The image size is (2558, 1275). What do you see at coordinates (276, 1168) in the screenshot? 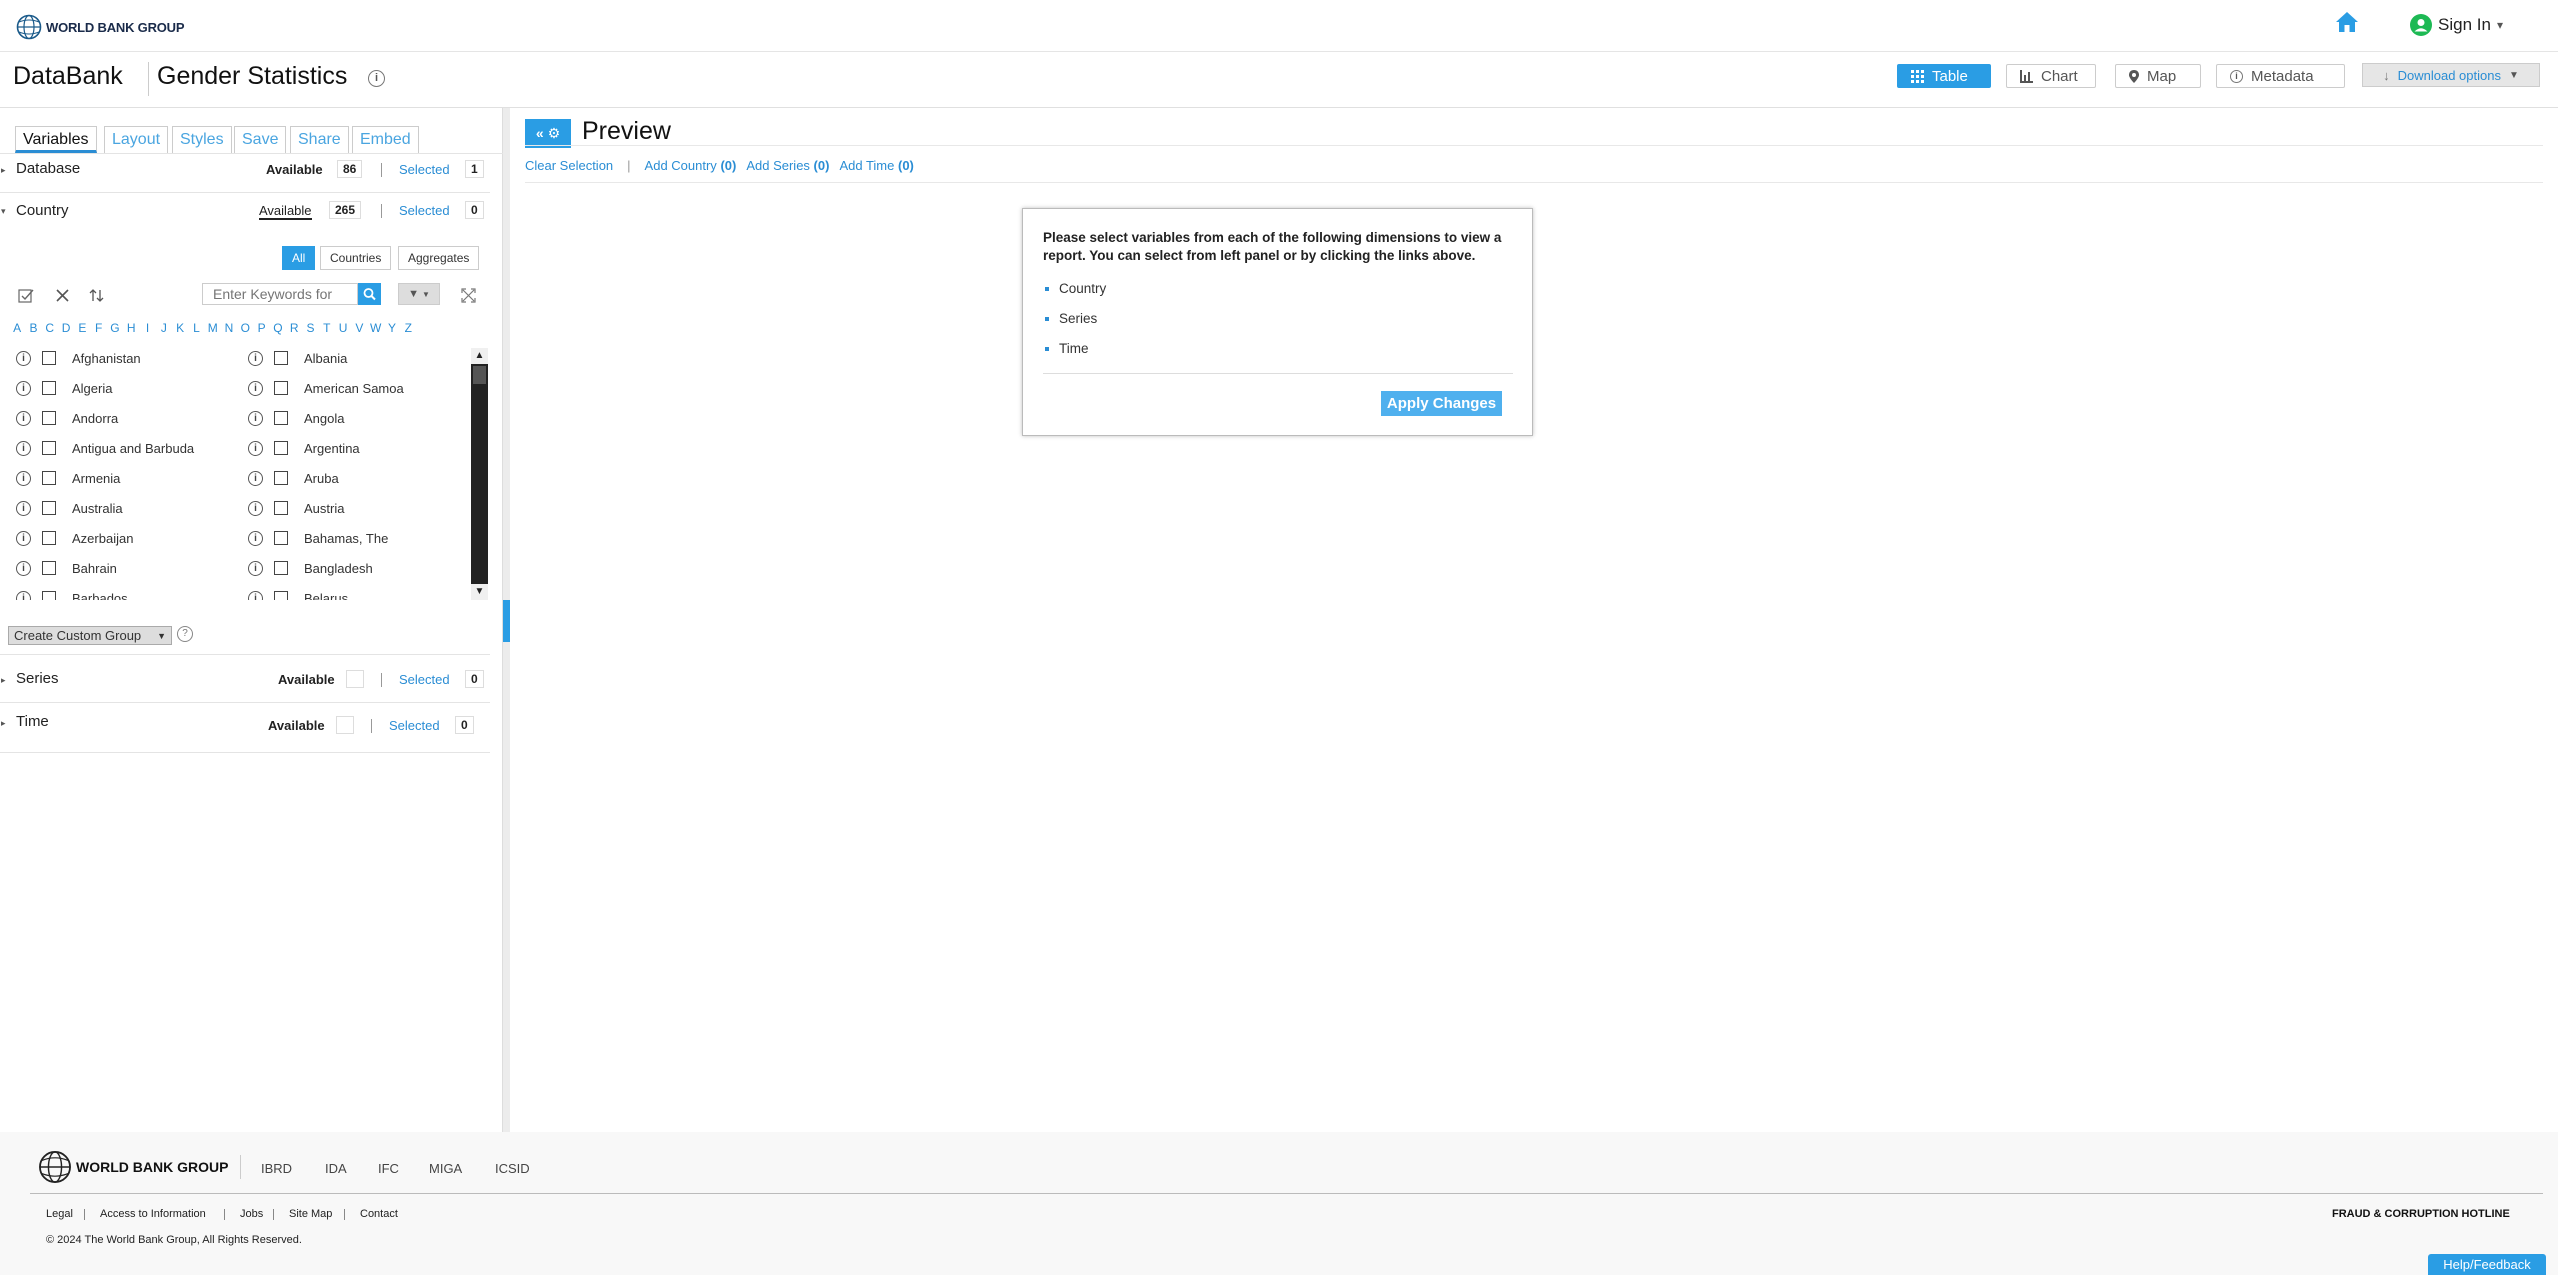
I see `footer-link-ibrd: IBRD` at bounding box center [276, 1168].